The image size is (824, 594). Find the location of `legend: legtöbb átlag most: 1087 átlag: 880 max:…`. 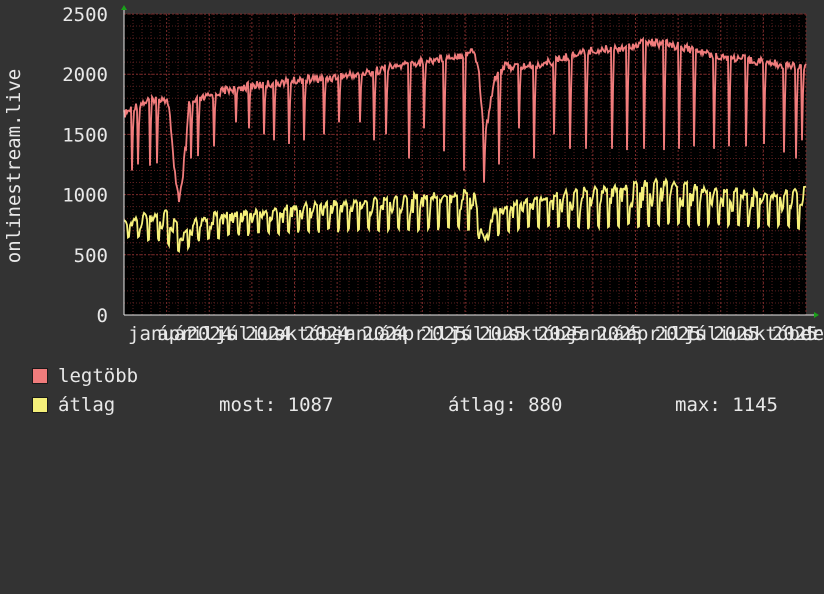

legend: legtöbb átlag most: 1087 átlag: 880 max:… is located at coordinates (404, 391).